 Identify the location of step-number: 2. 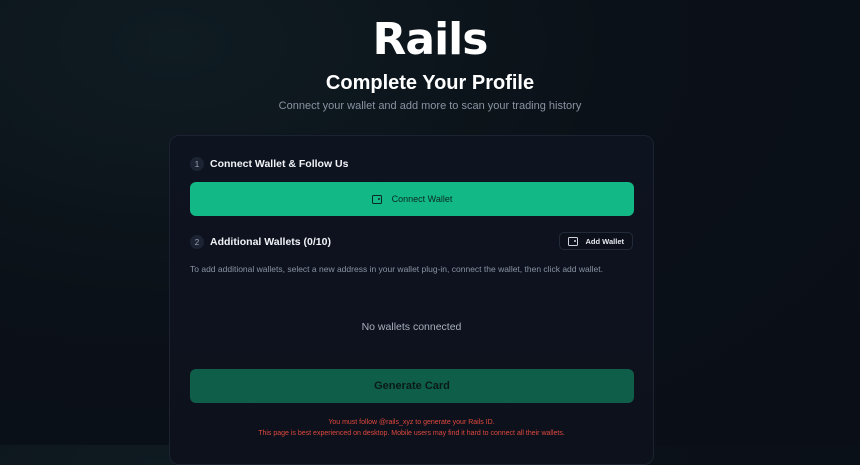
(197, 242).